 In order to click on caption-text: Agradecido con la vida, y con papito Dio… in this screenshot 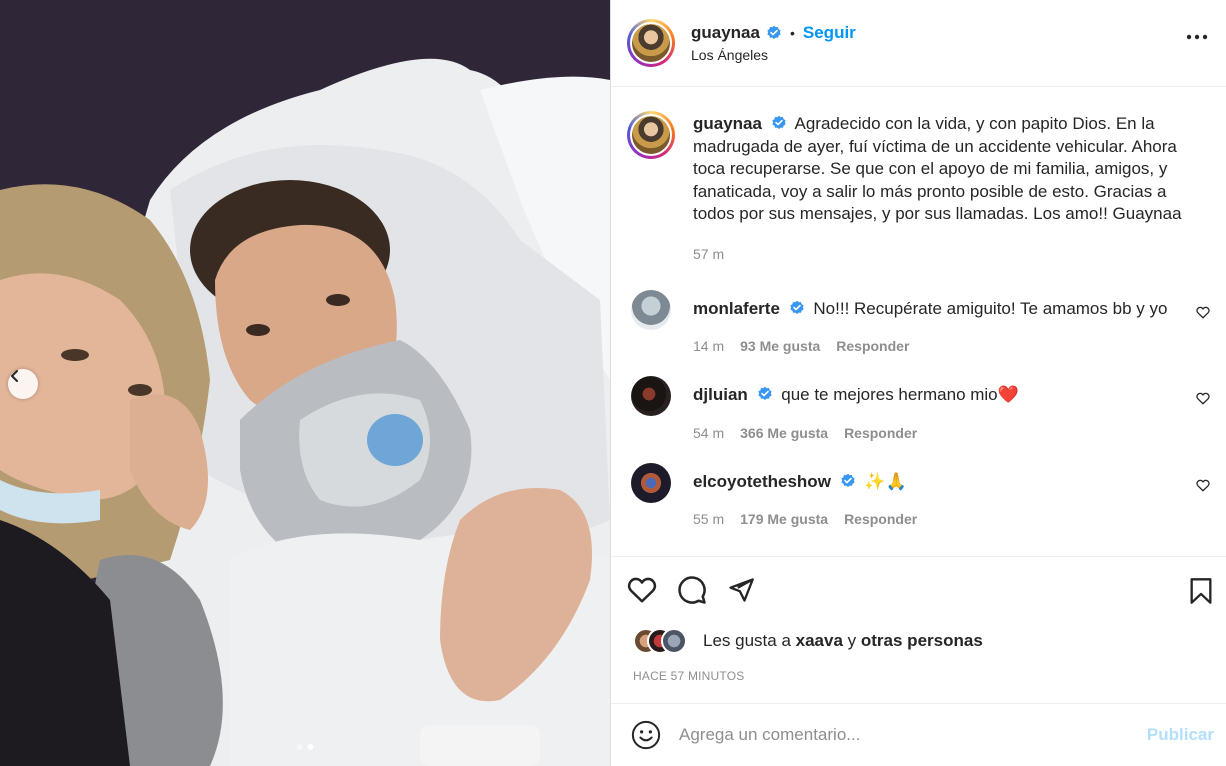, I will do `click(937, 168)`.